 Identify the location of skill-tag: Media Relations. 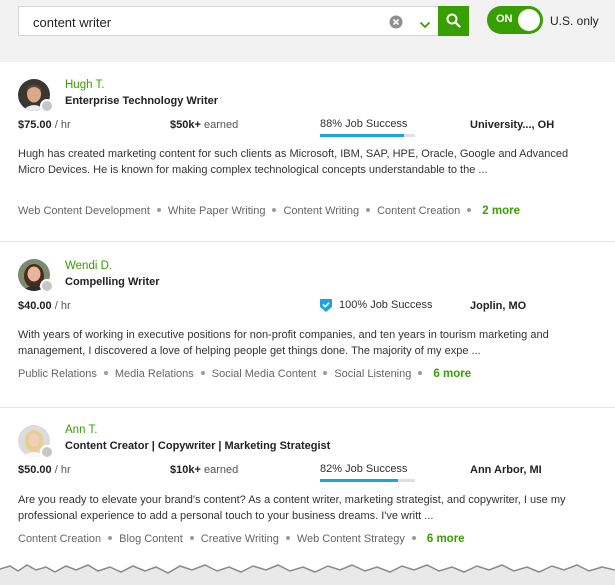
(154, 374).